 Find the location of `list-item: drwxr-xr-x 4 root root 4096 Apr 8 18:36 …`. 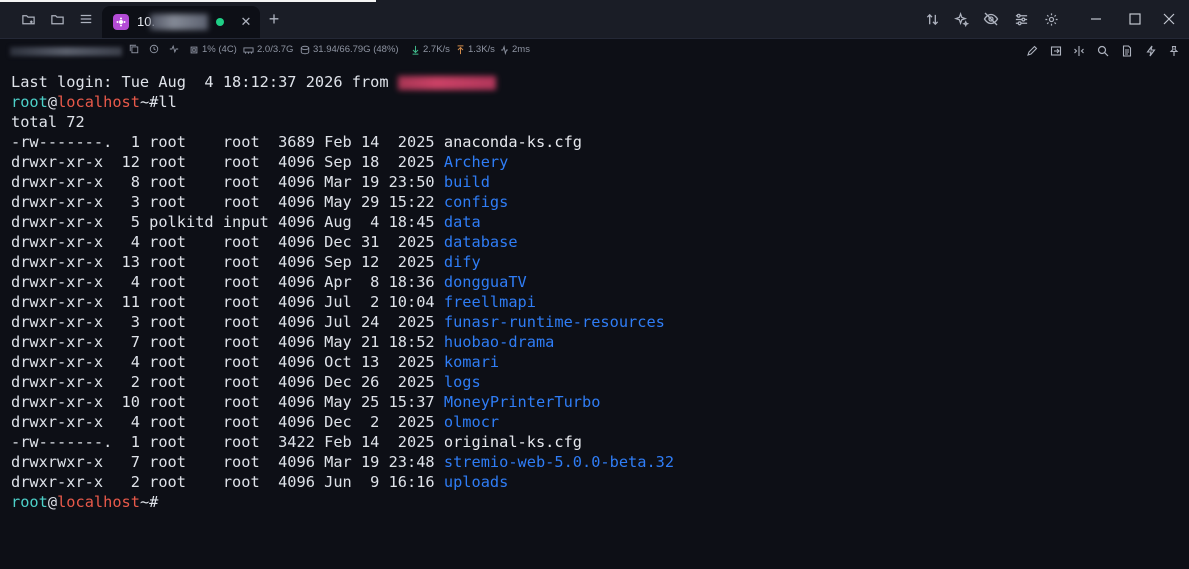

list-item: drwxr-xr-x 4 root root 4096 Apr 8 18:36 … is located at coordinates (269, 282).